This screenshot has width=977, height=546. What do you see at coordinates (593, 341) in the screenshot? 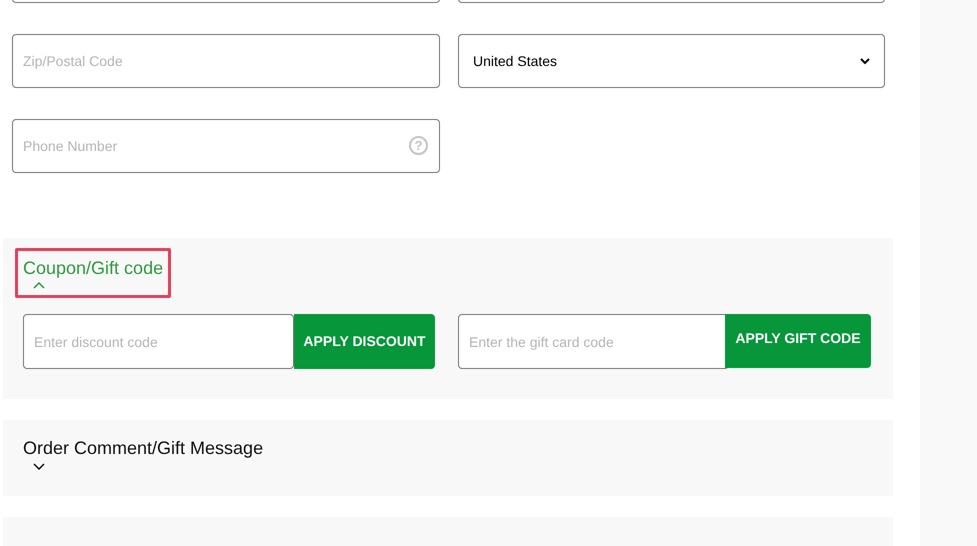
I see `input-field: Enter the gift card code` at bounding box center [593, 341].